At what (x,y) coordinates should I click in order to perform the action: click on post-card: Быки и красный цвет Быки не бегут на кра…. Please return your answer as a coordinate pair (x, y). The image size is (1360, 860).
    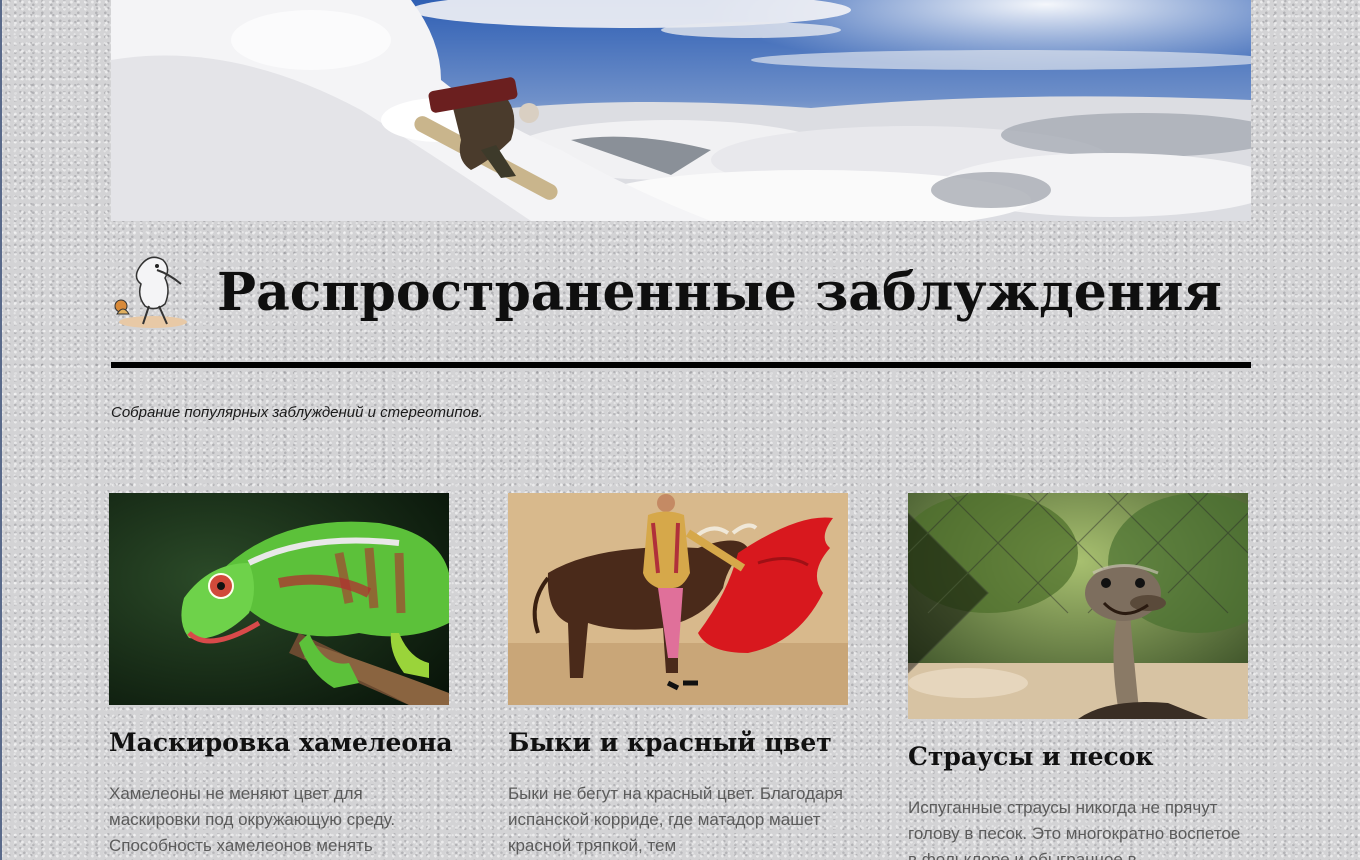
    Looking at the image, I should click on (678, 676).